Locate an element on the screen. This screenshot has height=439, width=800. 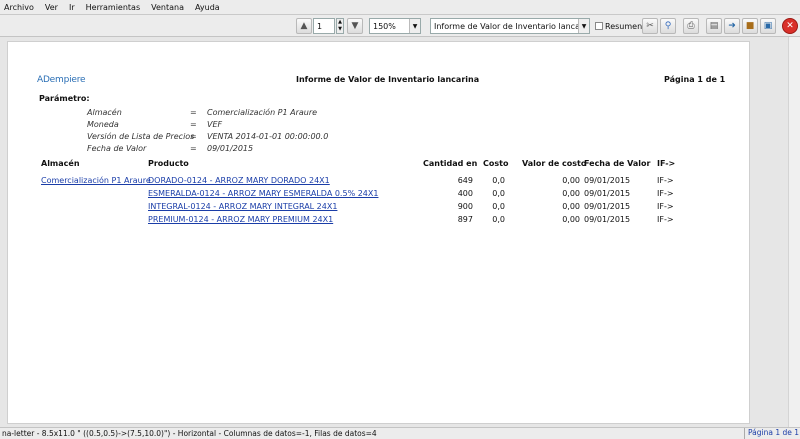
menu-ayuda: Ayuda is located at coordinates (207, 7).